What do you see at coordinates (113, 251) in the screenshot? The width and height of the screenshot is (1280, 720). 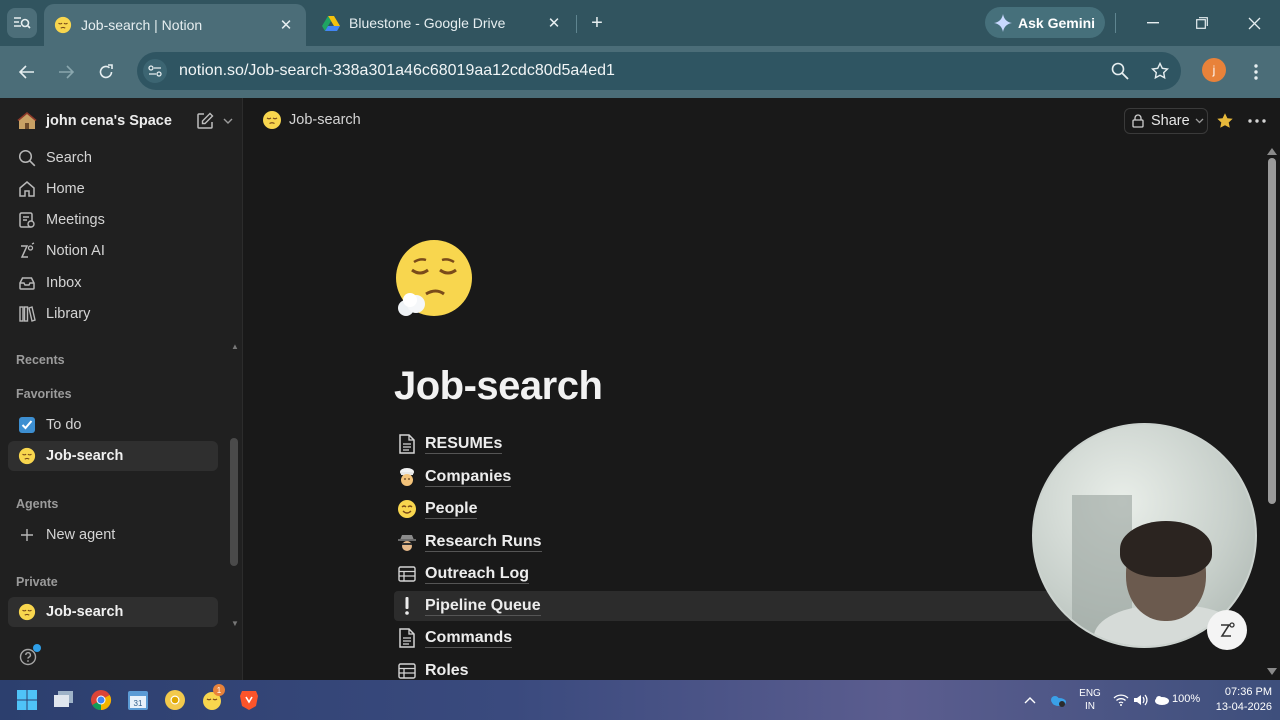 I see `sidebar-item-notion-ai: Notion AI` at bounding box center [113, 251].